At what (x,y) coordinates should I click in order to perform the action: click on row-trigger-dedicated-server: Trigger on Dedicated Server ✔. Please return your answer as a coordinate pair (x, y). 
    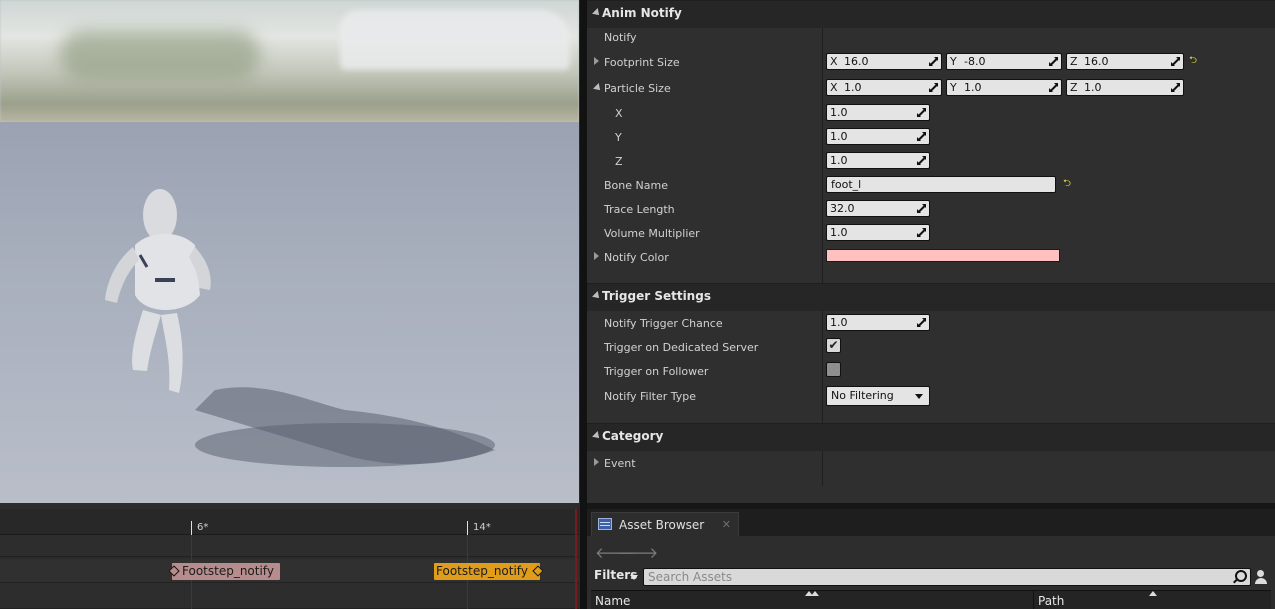
    Looking at the image, I should click on (931, 347).